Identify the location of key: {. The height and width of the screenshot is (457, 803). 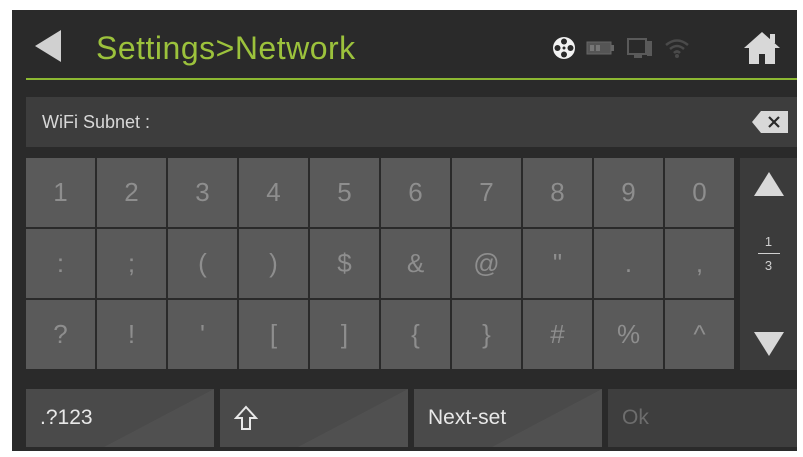
(415, 334).